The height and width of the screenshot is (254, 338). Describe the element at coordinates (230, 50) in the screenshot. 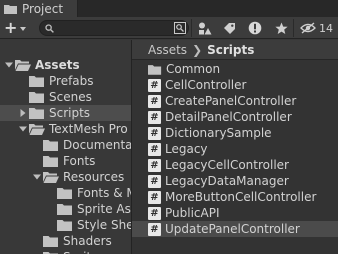

I see `breadcrumb-scripts: Scripts` at that location.